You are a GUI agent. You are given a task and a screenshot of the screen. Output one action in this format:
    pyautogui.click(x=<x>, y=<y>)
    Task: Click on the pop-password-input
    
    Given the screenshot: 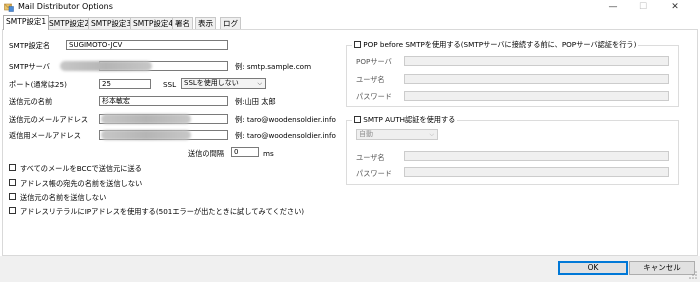 What is the action you would take?
    pyautogui.click(x=536, y=96)
    